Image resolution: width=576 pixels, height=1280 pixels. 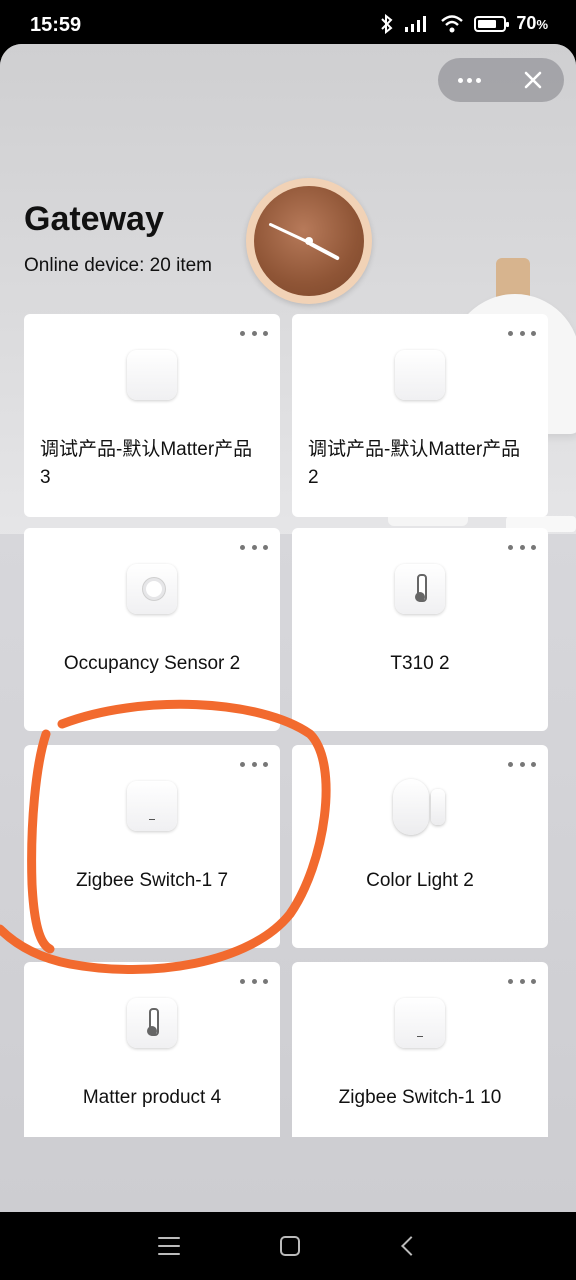 What do you see at coordinates (526, 23) in the screenshot?
I see `battery-percent: 70` at bounding box center [526, 23].